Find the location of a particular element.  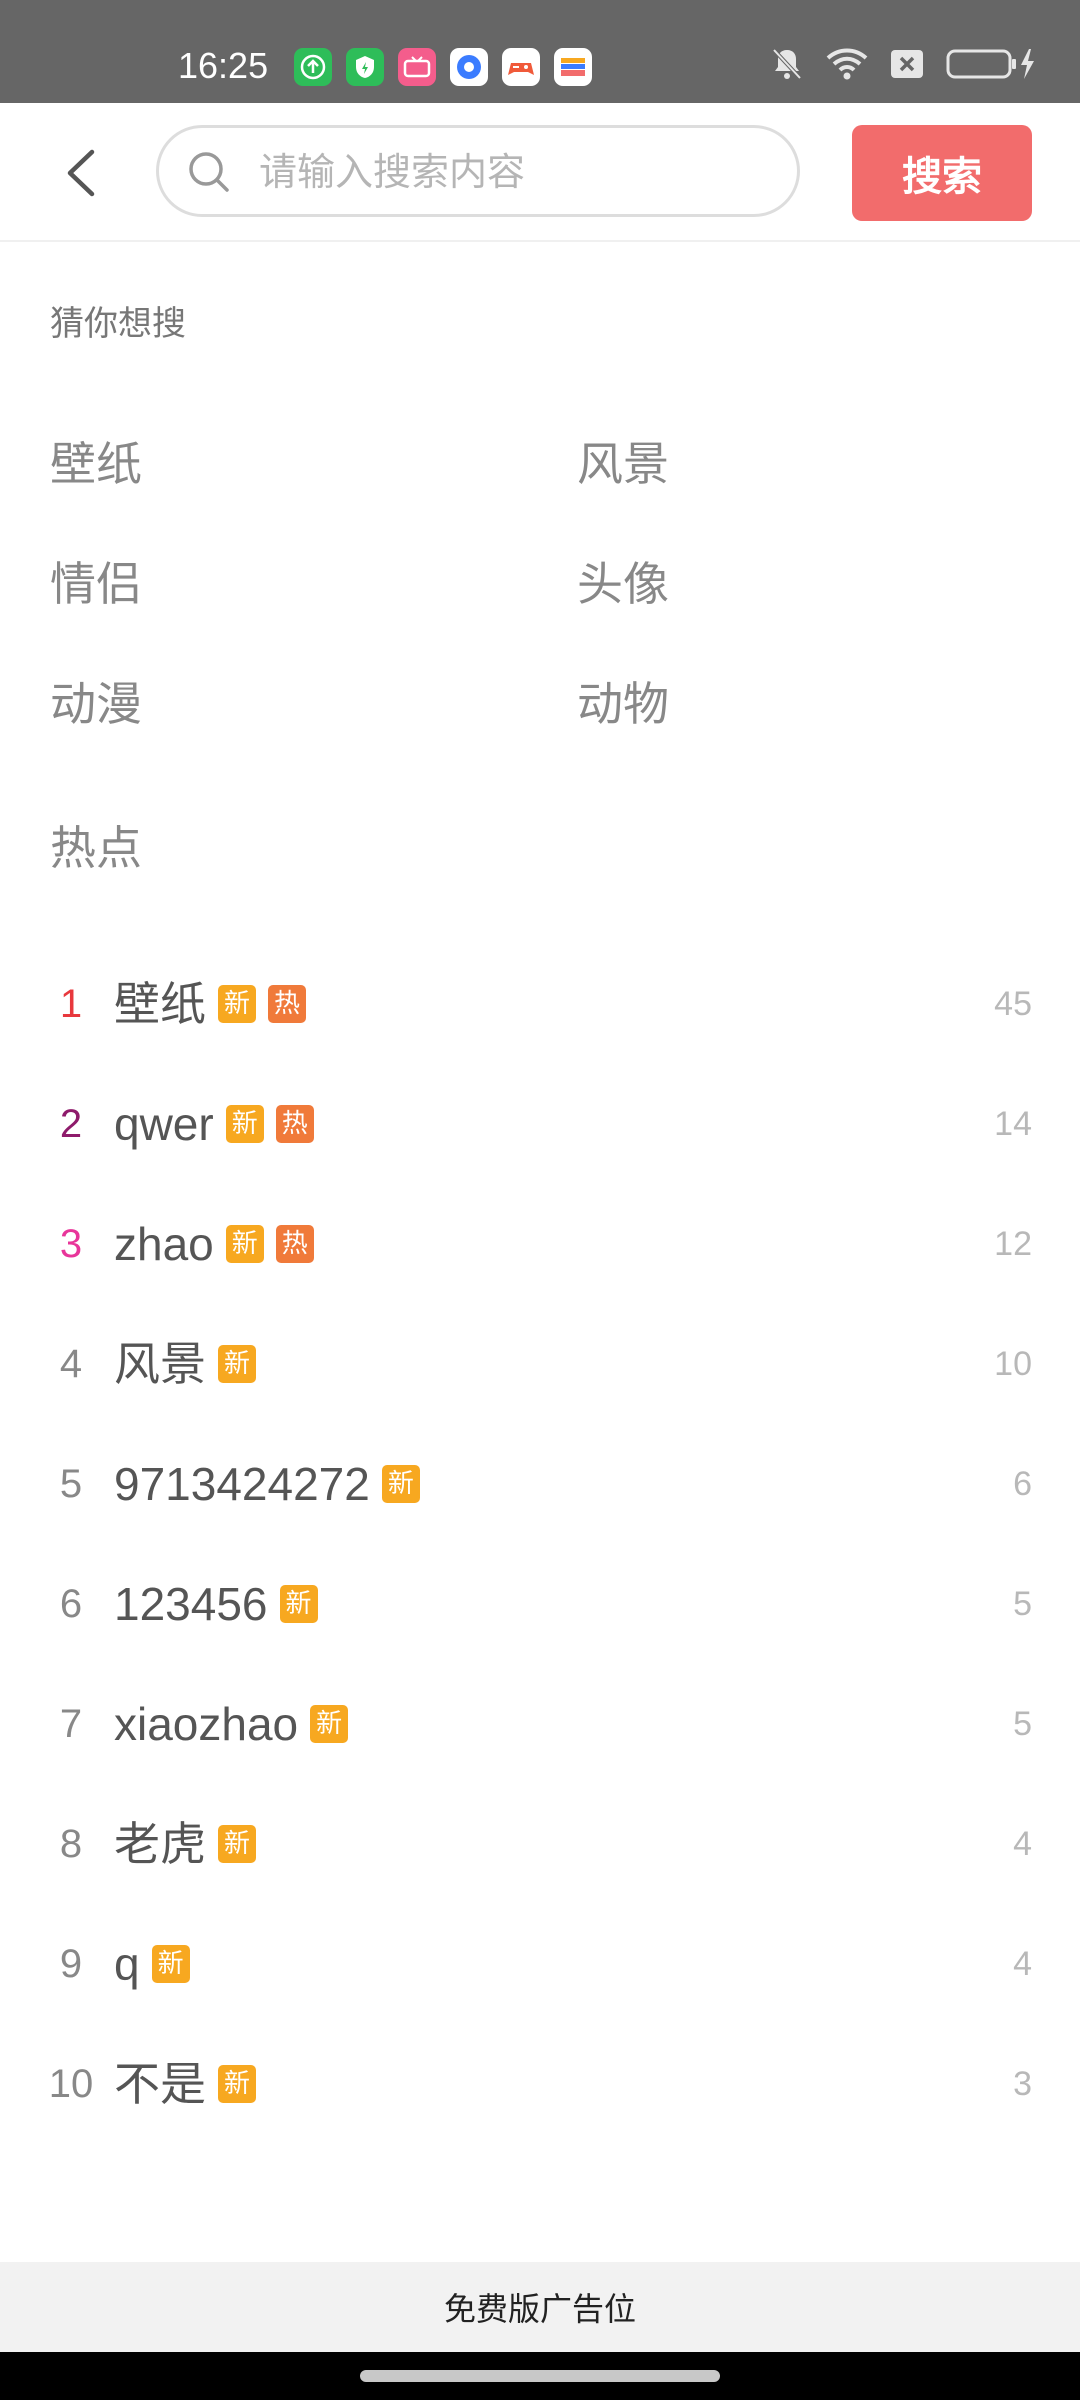

hot-count: 3 is located at coordinates (1022, 2084).